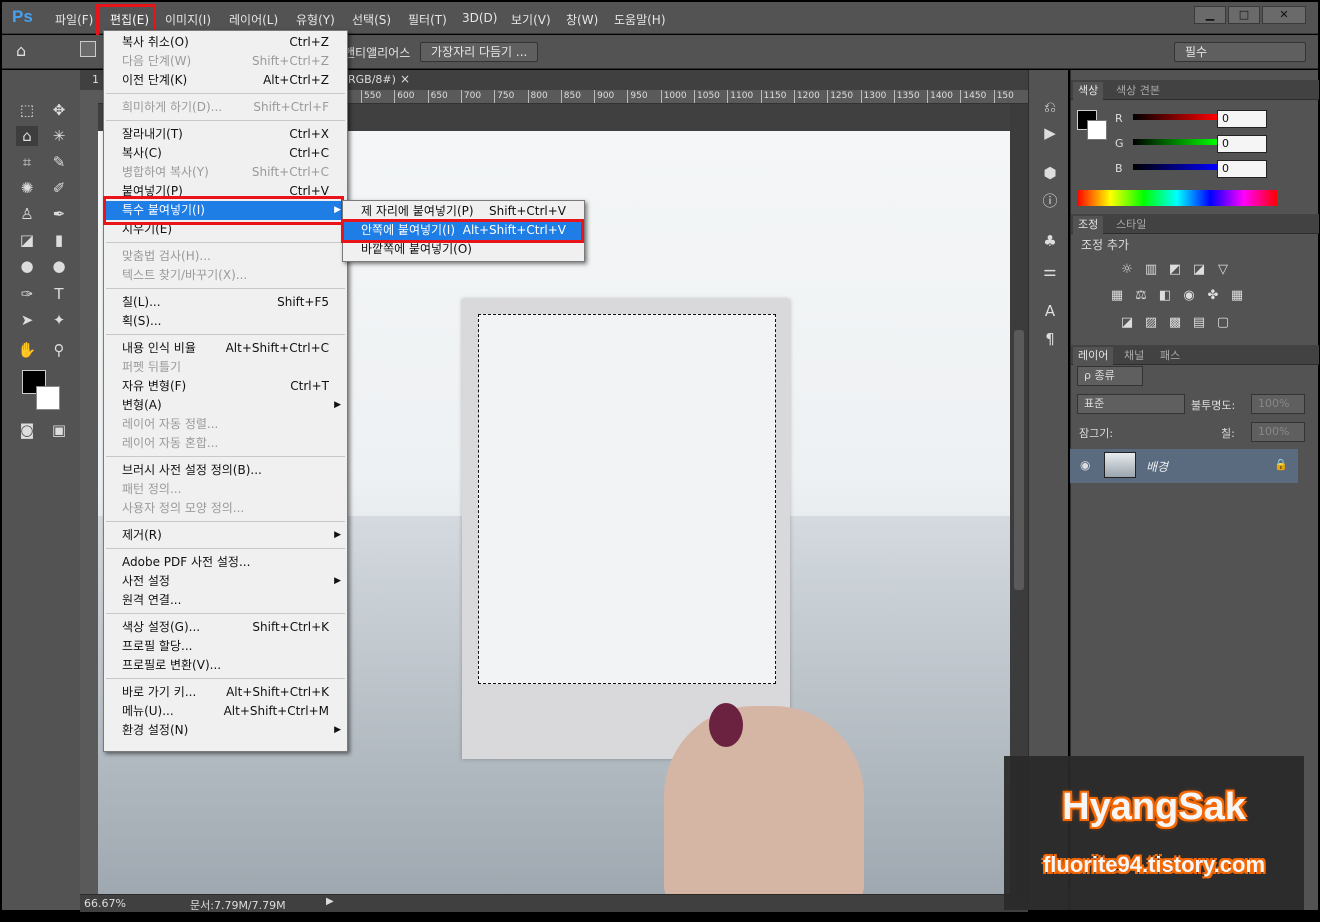  What do you see at coordinates (1127, 270) in the screenshot?
I see `brightness-icon: ☼` at bounding box center [1127, 270].